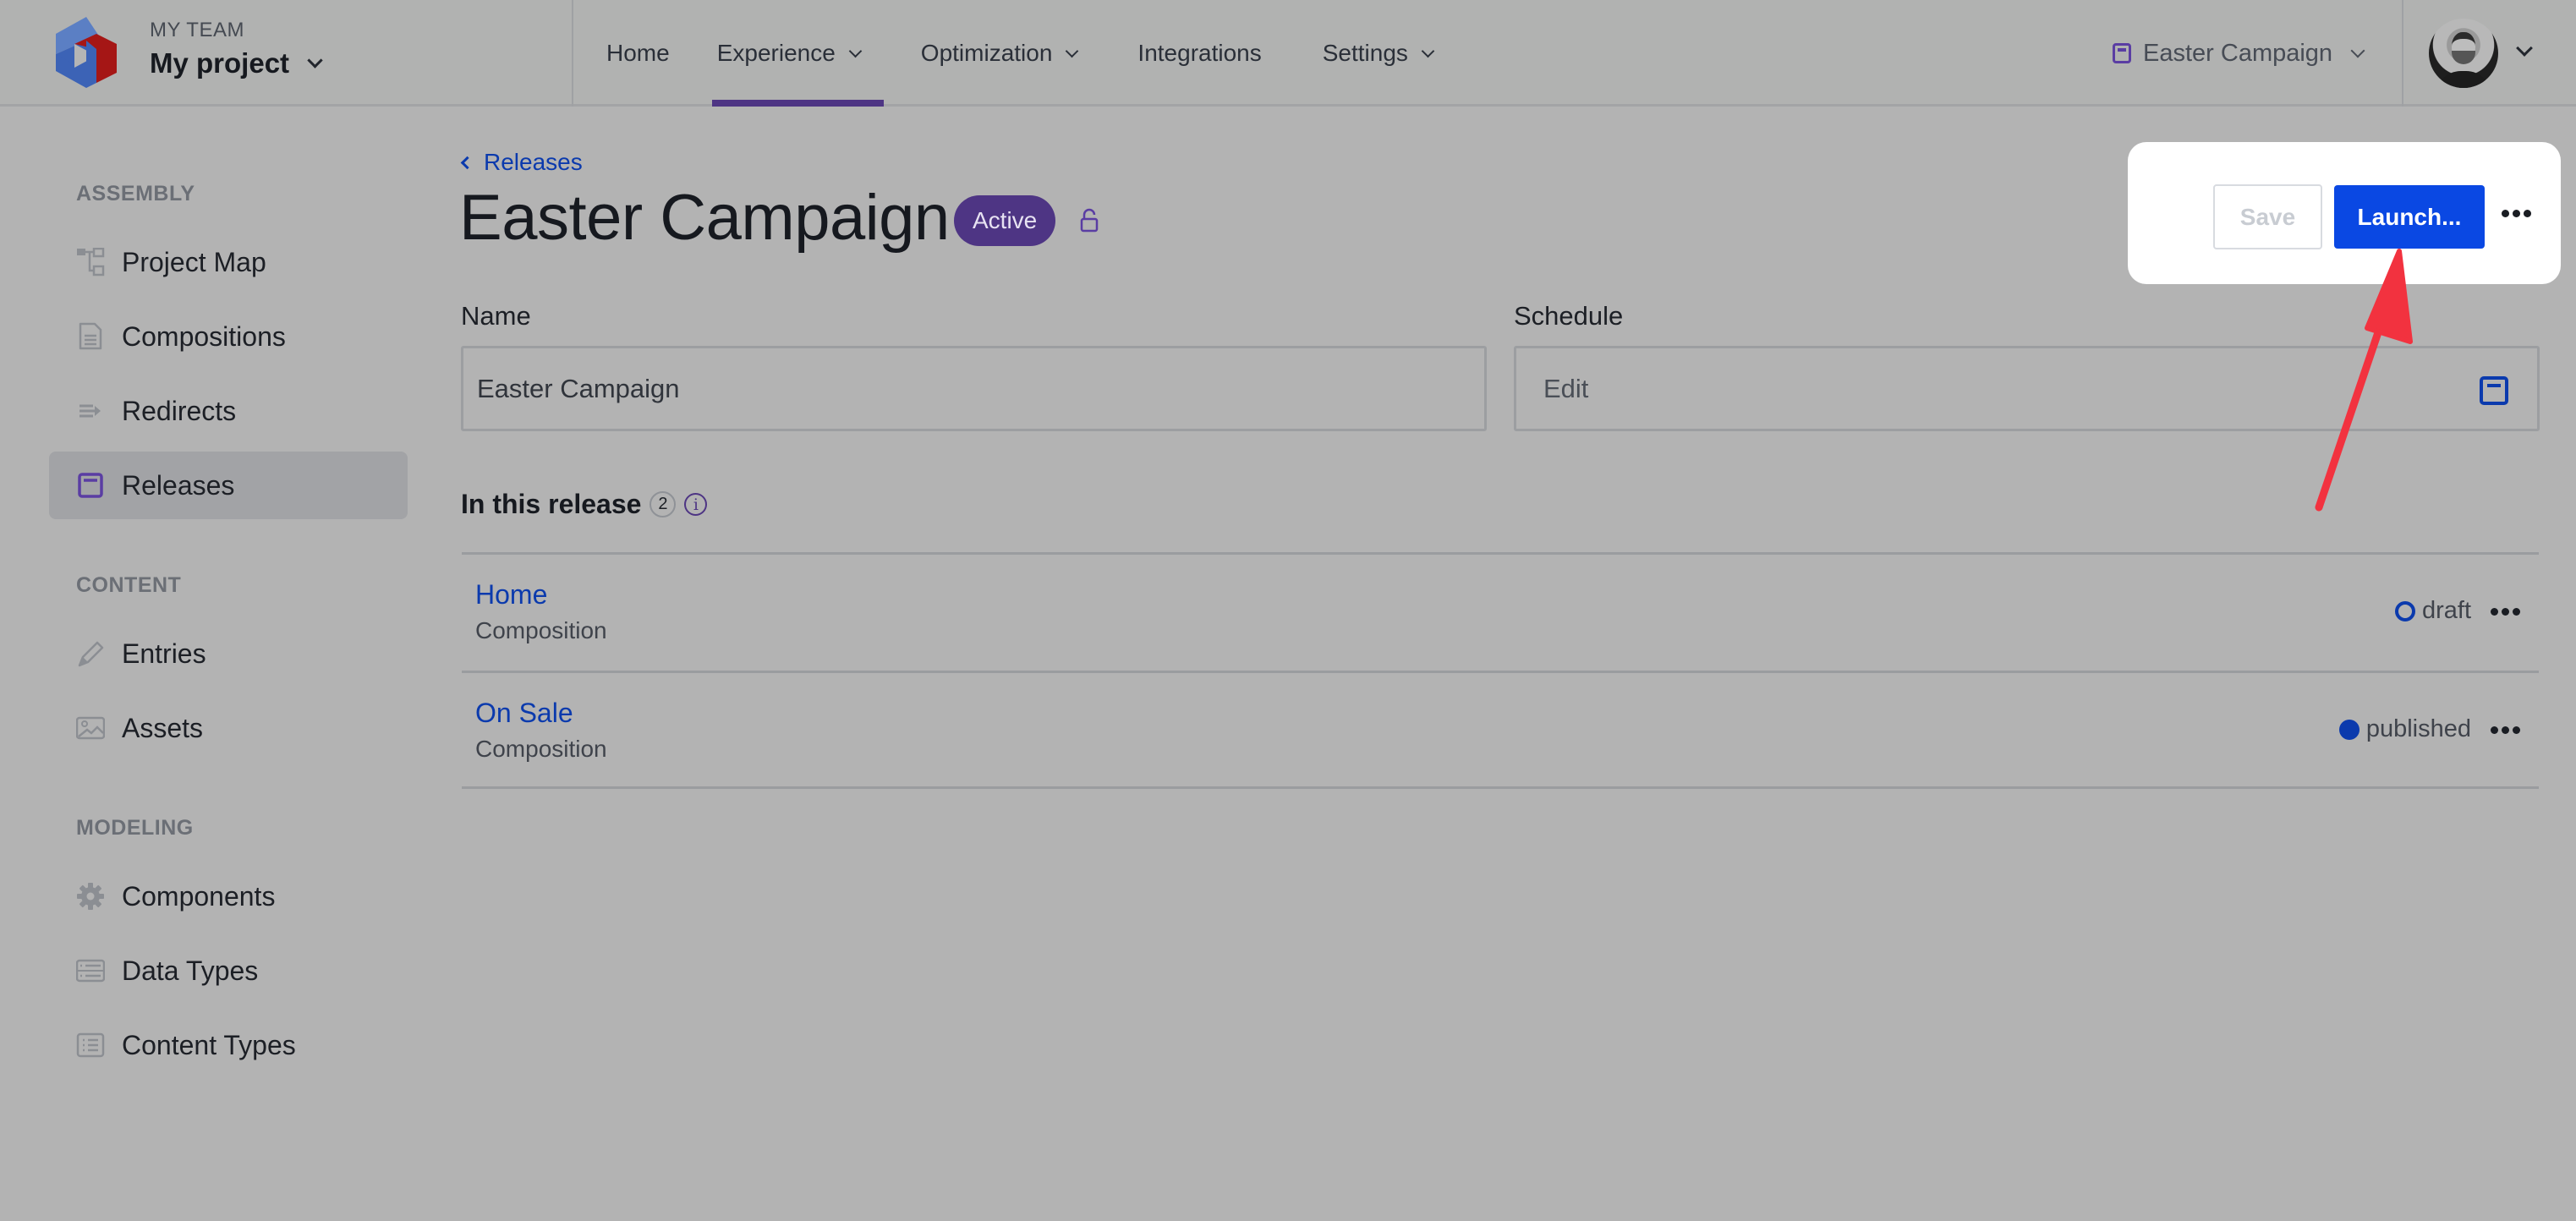 The image size is (2576, 1221). Describe the element at coordinates (1365, 53) in the screenshot. I see `nav-label: Settings` at that location.